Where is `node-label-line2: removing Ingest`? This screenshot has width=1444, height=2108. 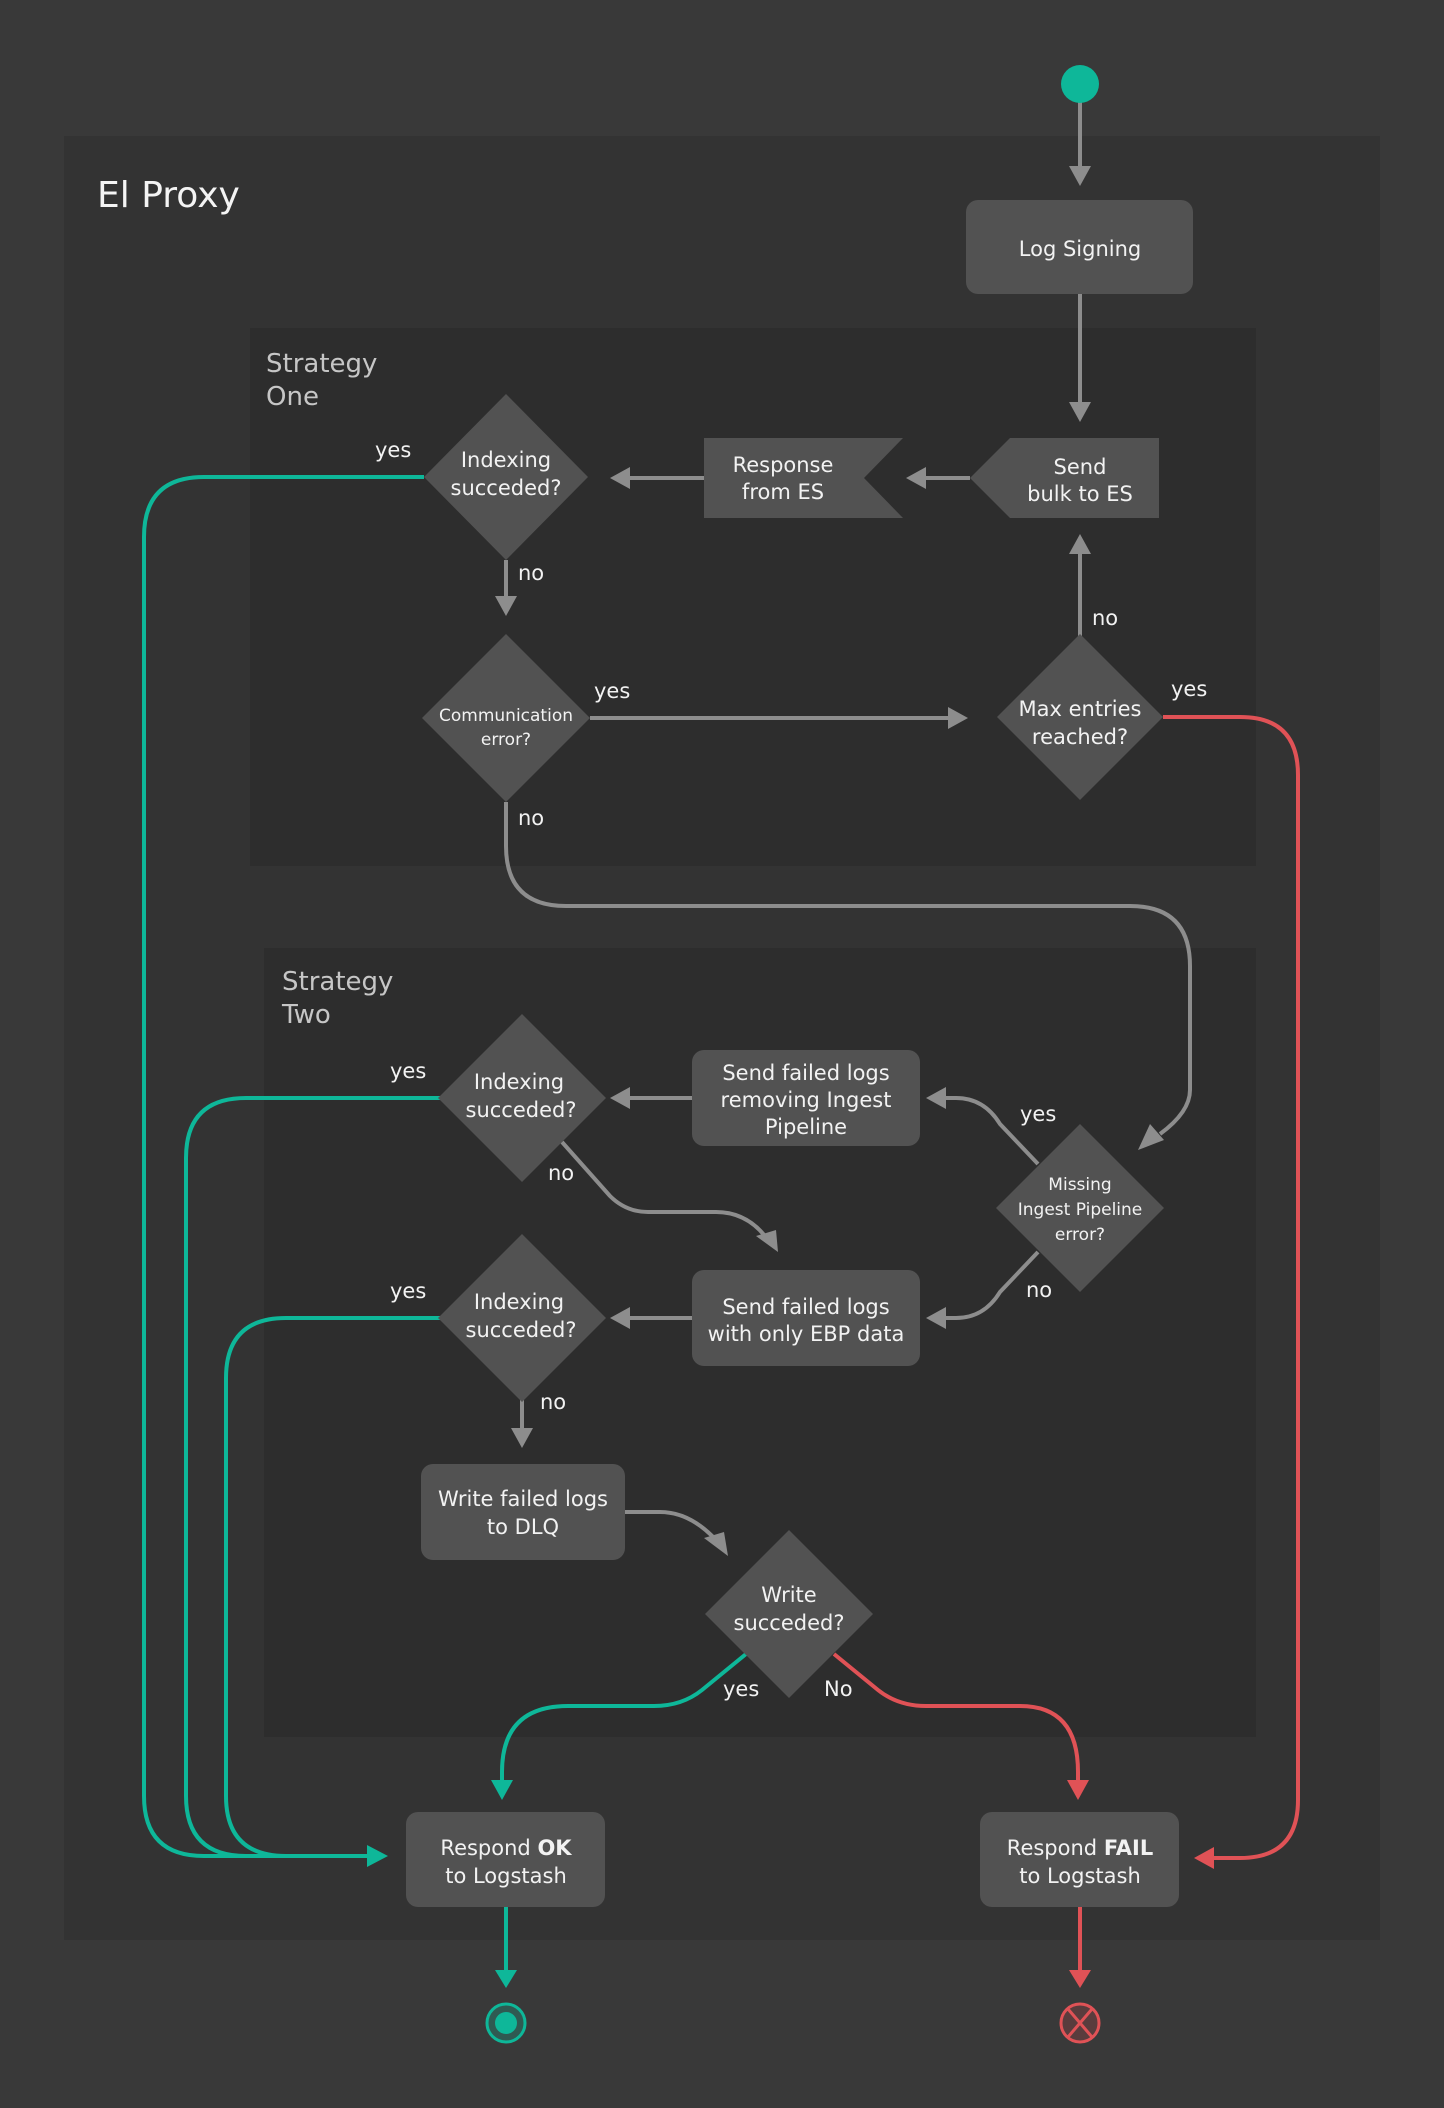
node-label-line2: removing Ingest is located at coordinates (806, 1100).